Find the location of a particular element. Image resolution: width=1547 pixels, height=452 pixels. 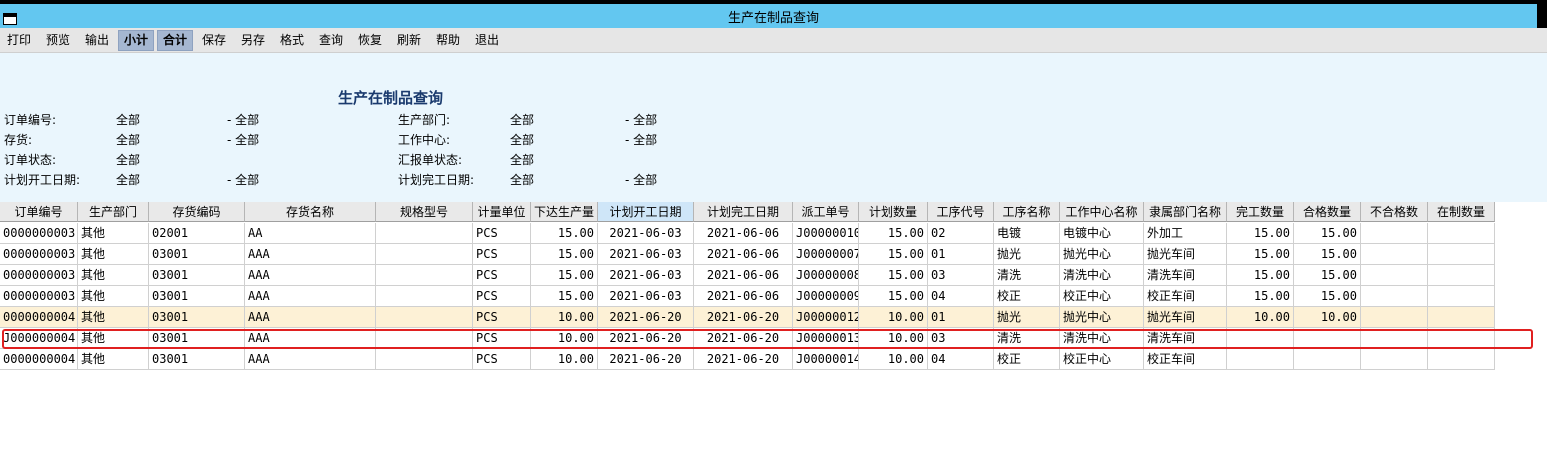

column-header-plan-start: 计划开工日期 is located at coordinates (646, 212).